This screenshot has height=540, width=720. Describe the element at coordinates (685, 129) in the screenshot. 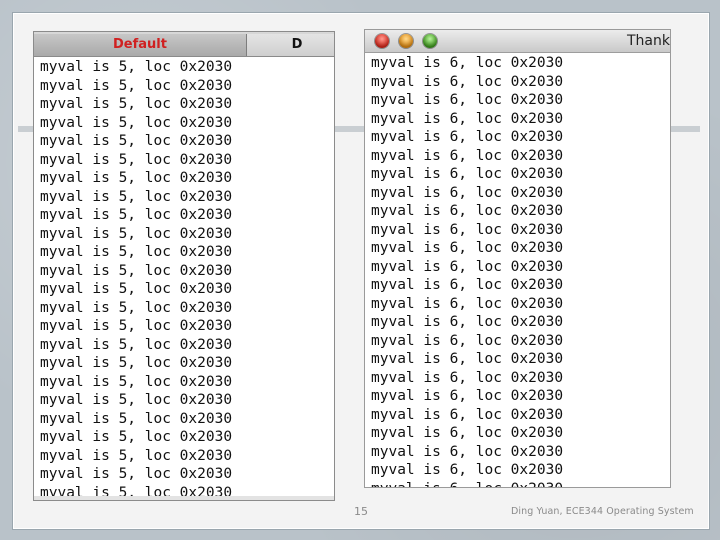

I see `decorative-bar-right` at that location.